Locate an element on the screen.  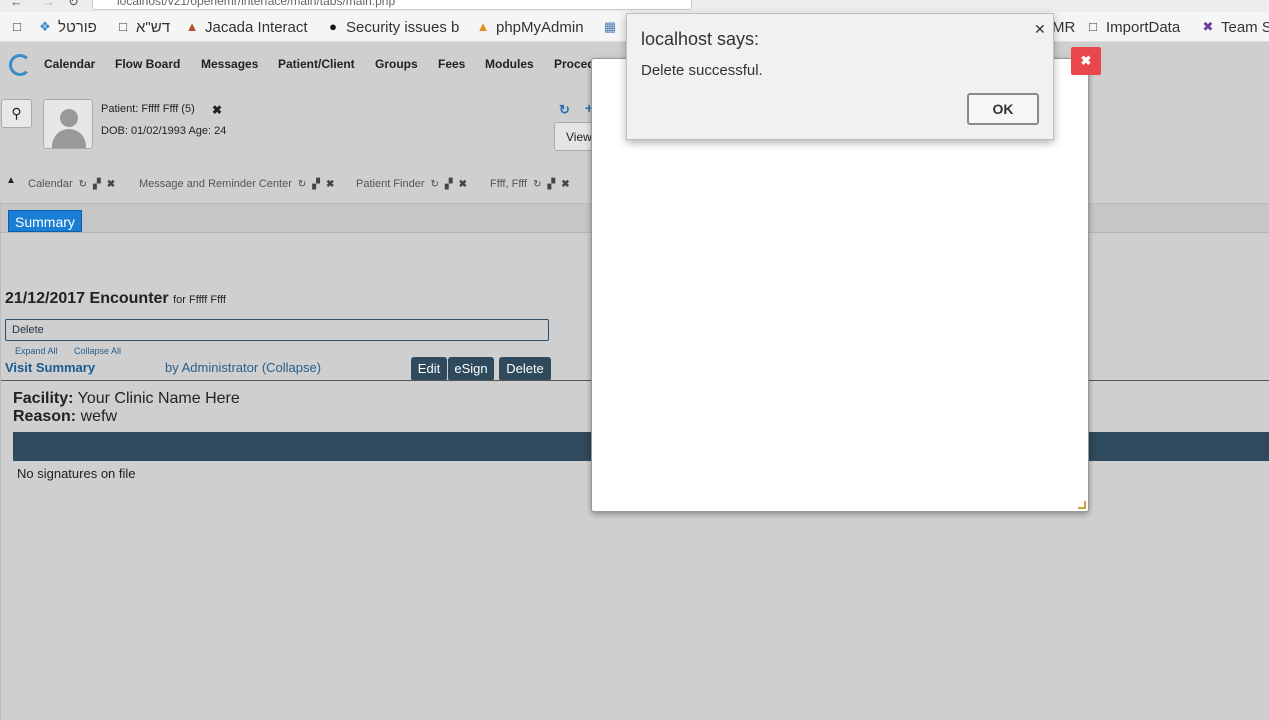
menu-procedures: Proced is located at coordinates (574, 64).